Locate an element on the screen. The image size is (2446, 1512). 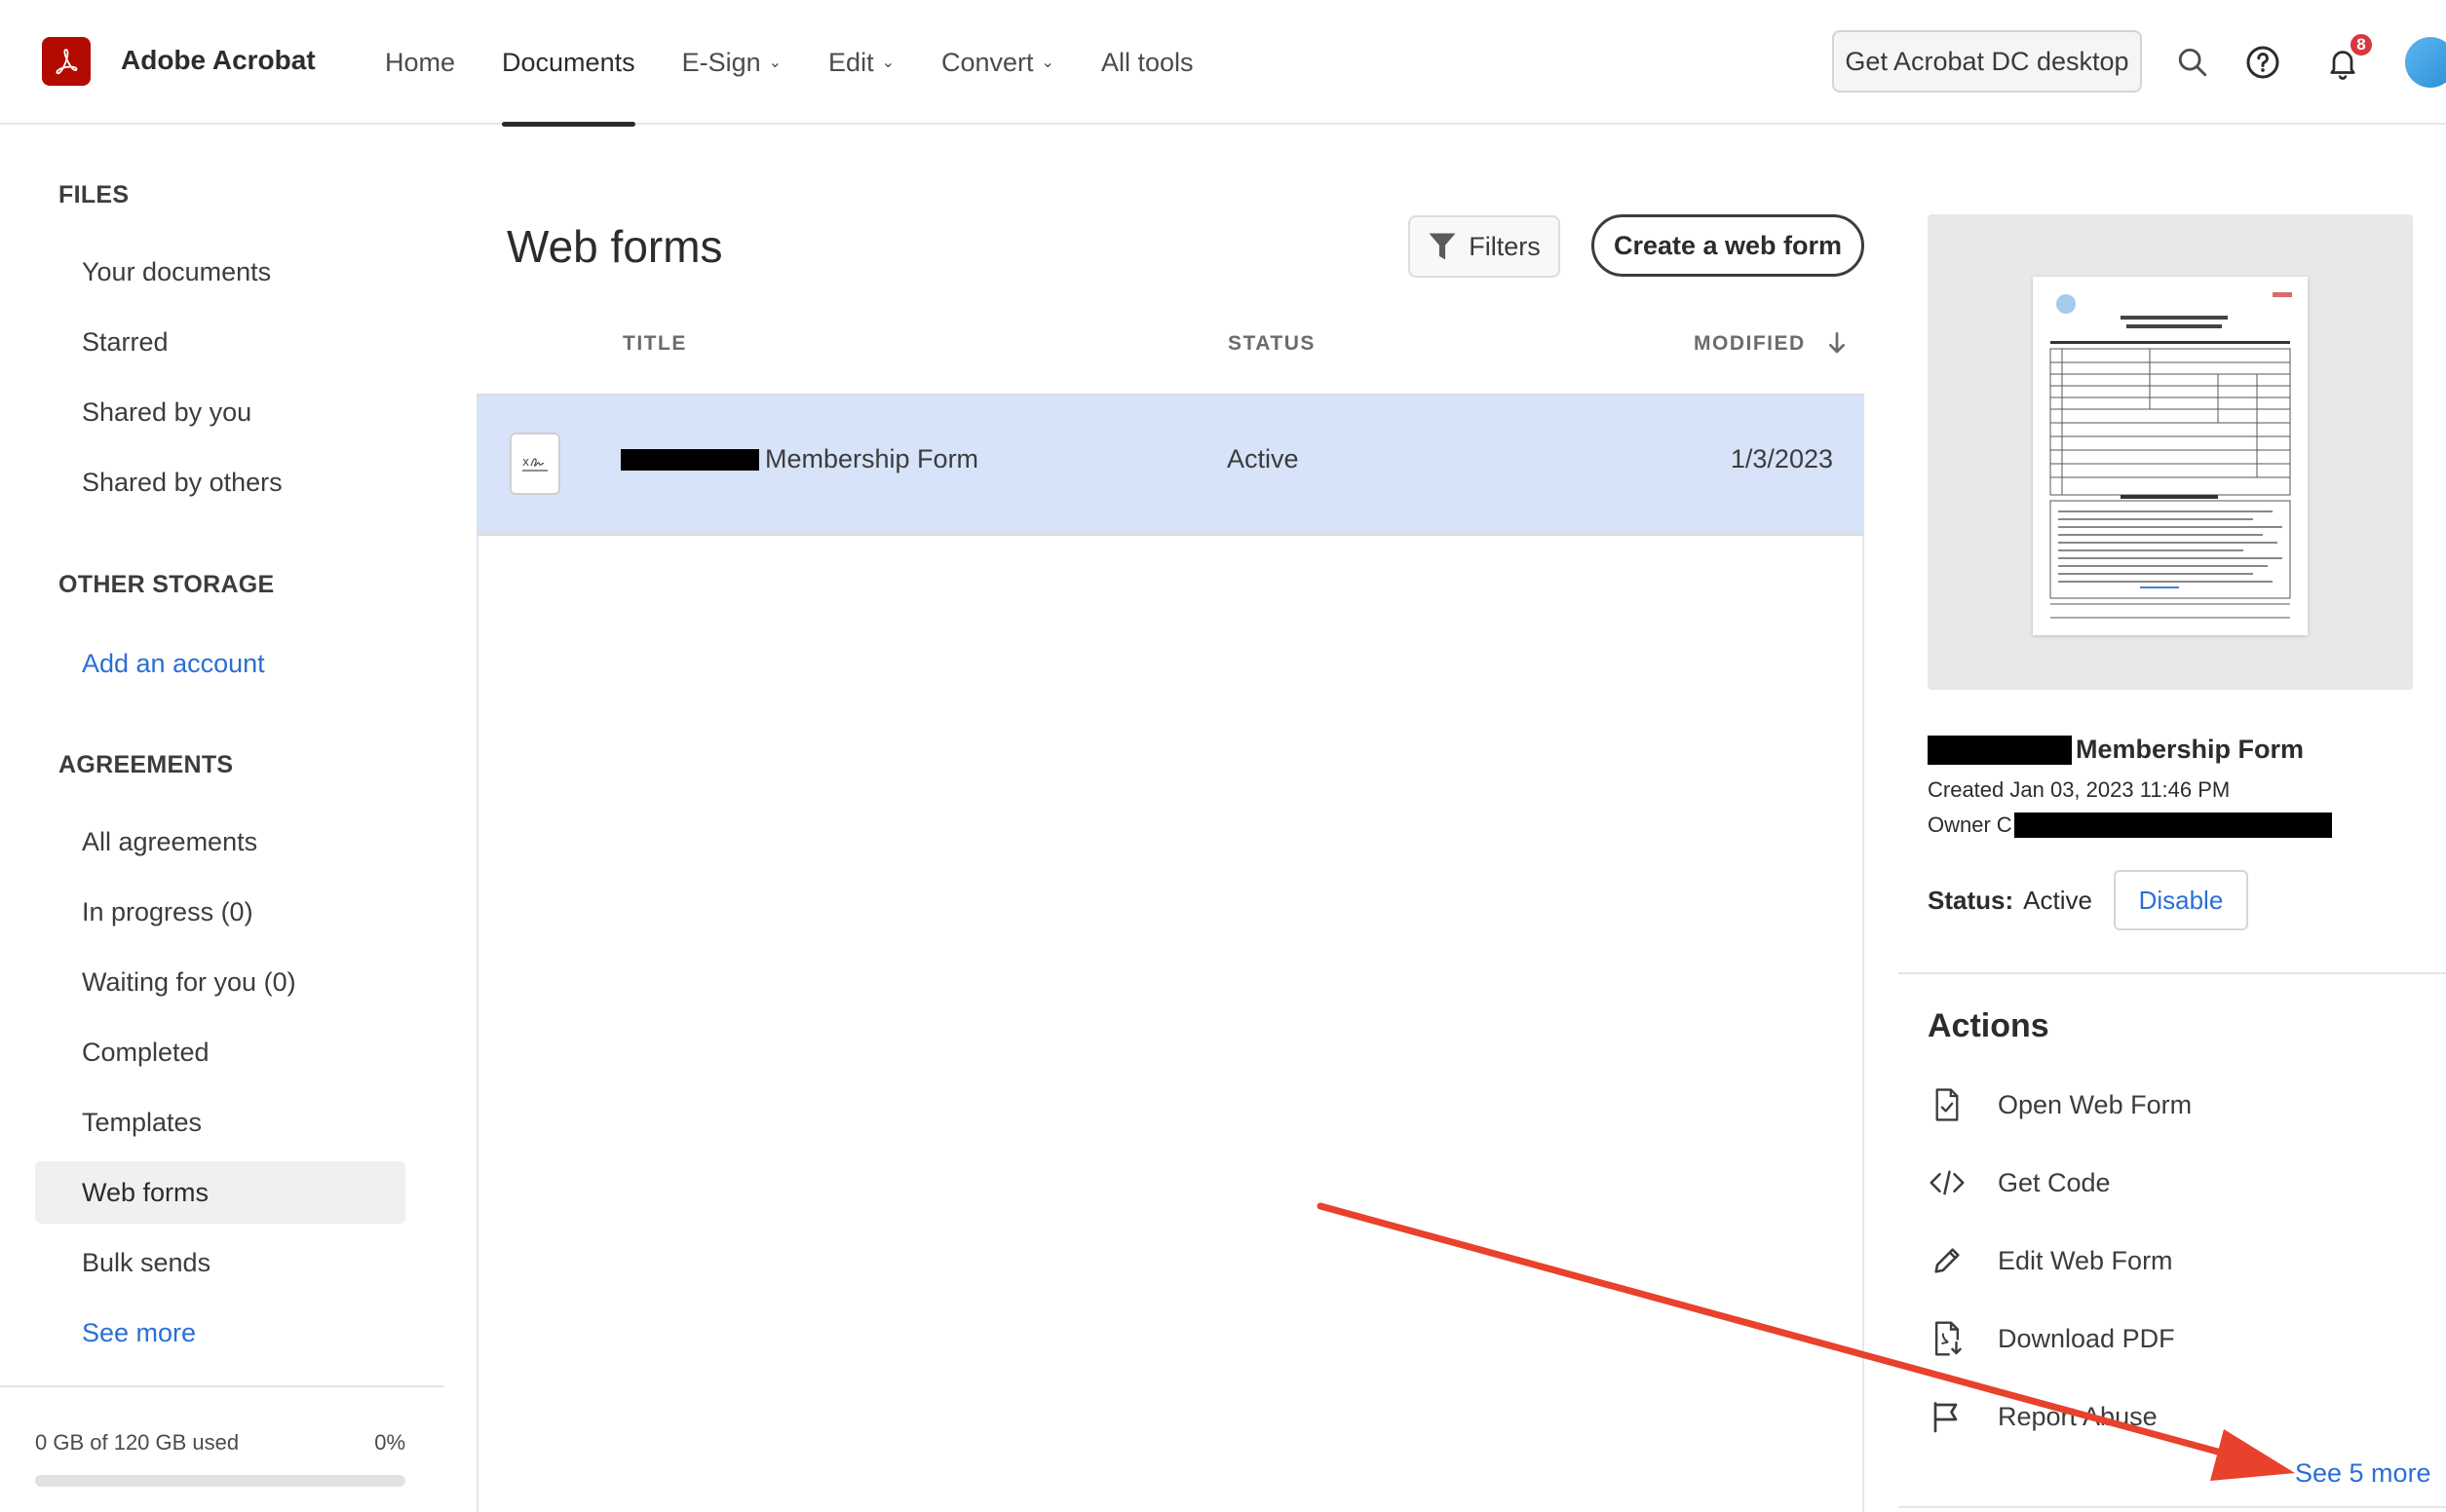
create-web-form-button: Create a web form is located at coordinates (1728, 246).